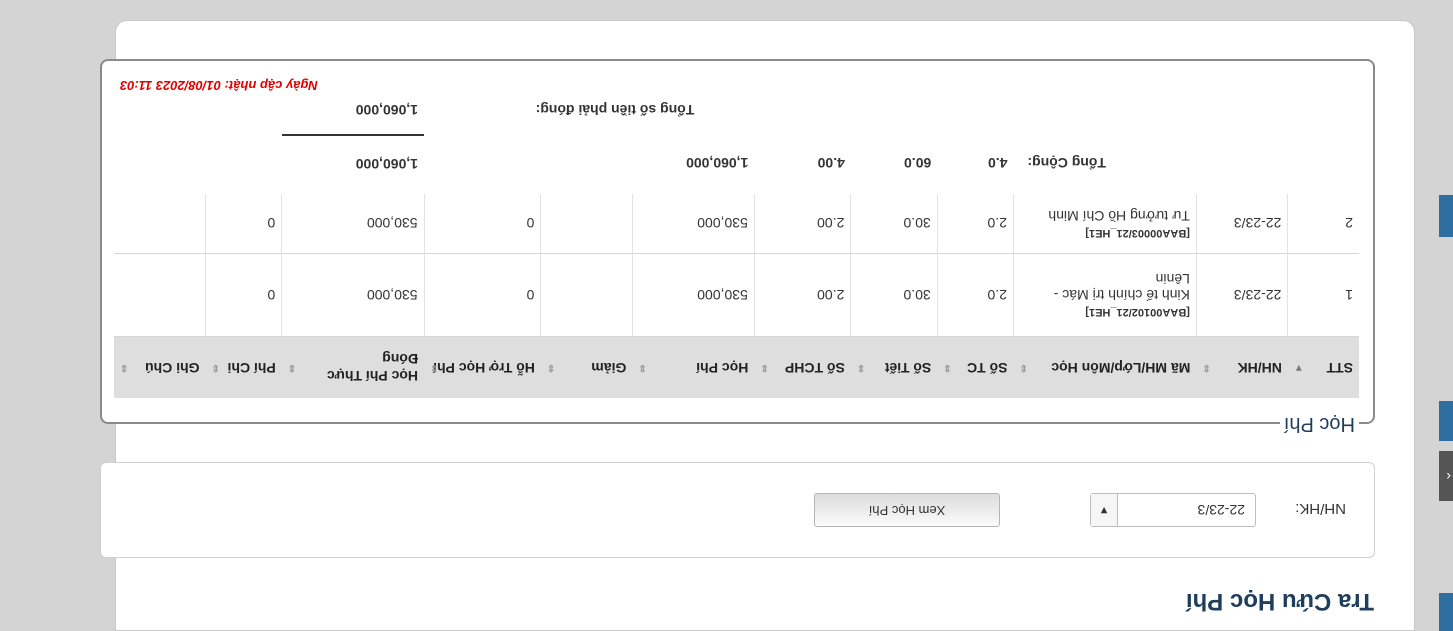 Image resolution: width=1453 pixels, height=631 pixels. What do you see at coordinates (917, 163) in the screenshot?
I see `total-periods: 60.0` at bounding box center [917, 163].